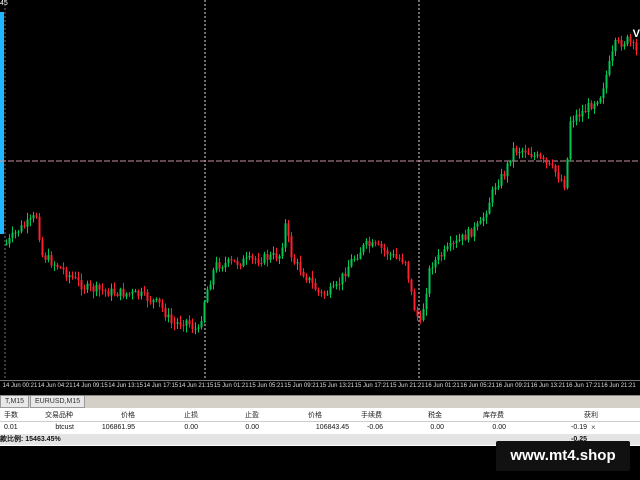  What do you see at coordinates (161, 386) in the screenshot?
I see `time-axis-label: 14 Jun 17:15` at bounding box center [161, 386].